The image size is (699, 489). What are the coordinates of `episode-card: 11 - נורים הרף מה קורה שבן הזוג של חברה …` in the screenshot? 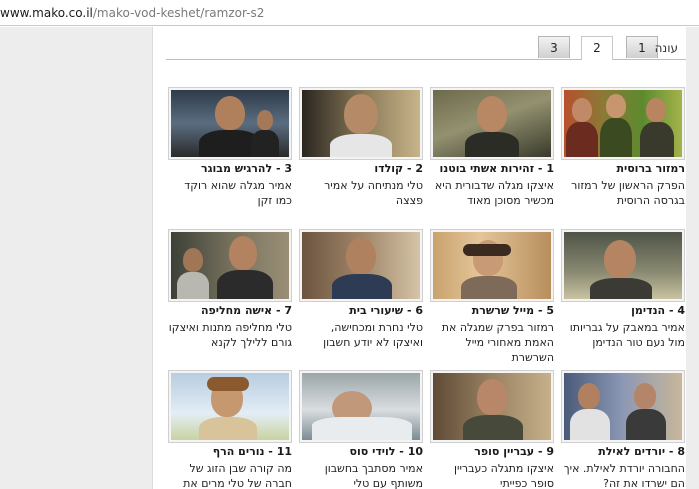 It's located at (230, 429).